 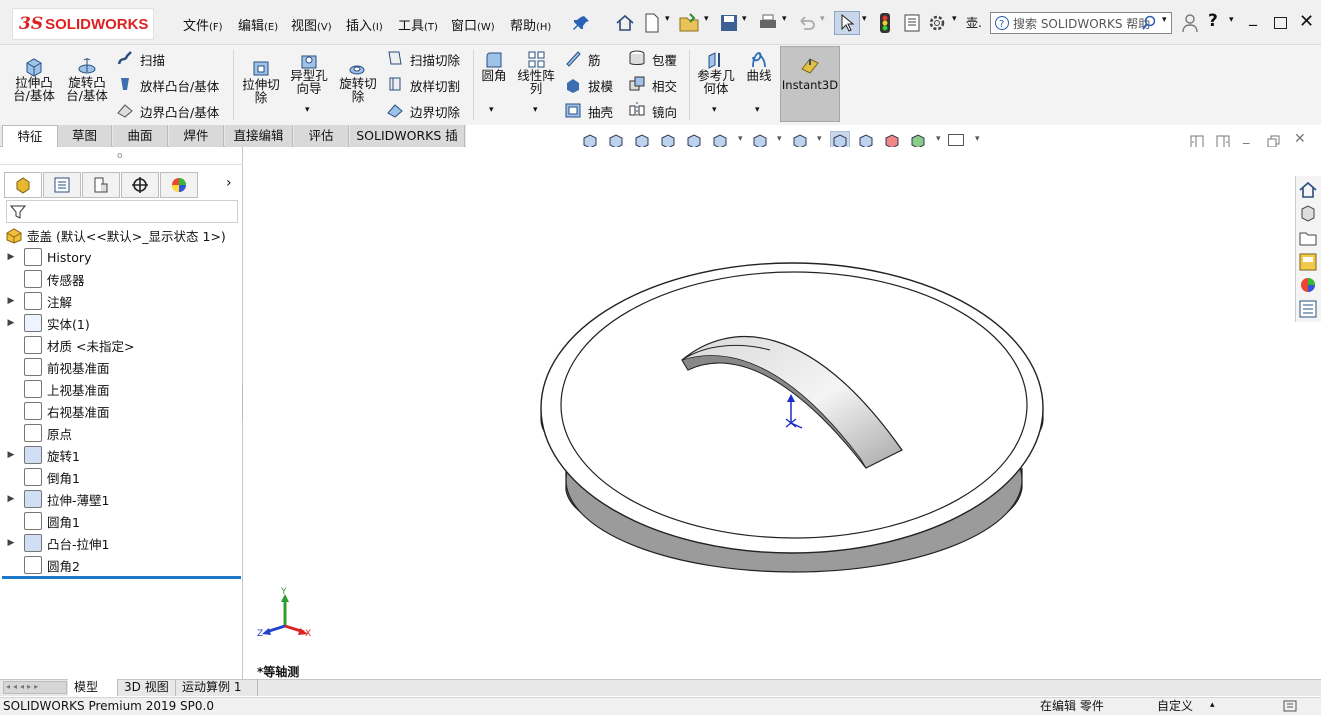 I want to click on sweep-cut-button: 扫描切除, so click(x=435, y=59).